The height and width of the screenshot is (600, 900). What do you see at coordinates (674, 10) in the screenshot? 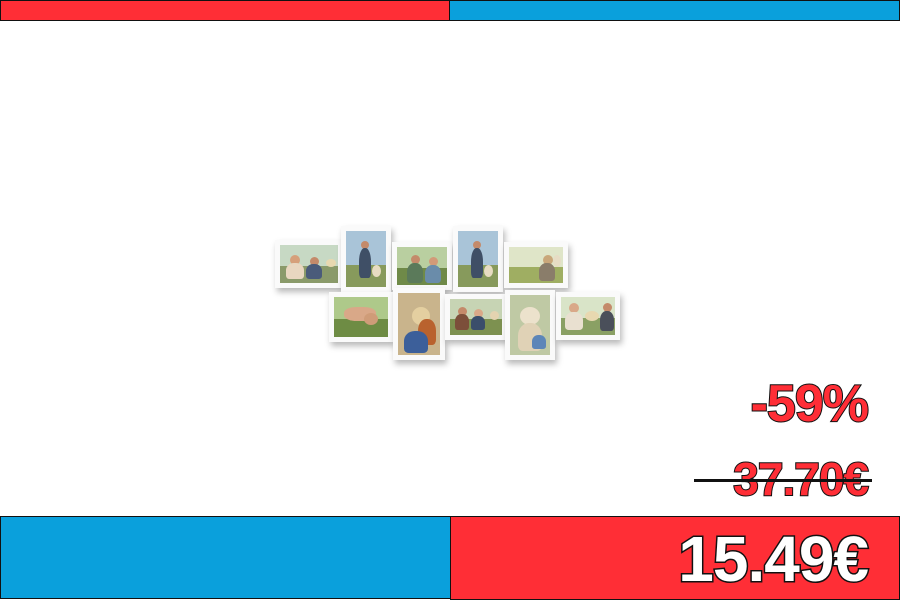
I see `top-banner-blue` at bounding box center [674, 10].